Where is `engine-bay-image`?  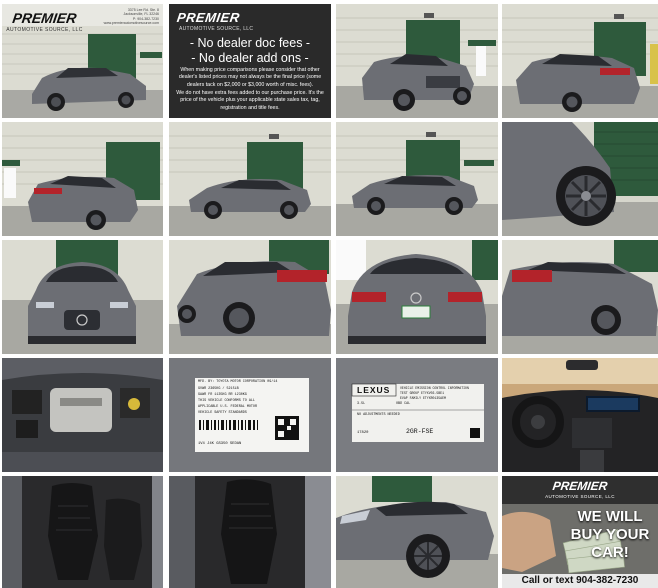
engine-bay-image is located at coordinates (82, 415).